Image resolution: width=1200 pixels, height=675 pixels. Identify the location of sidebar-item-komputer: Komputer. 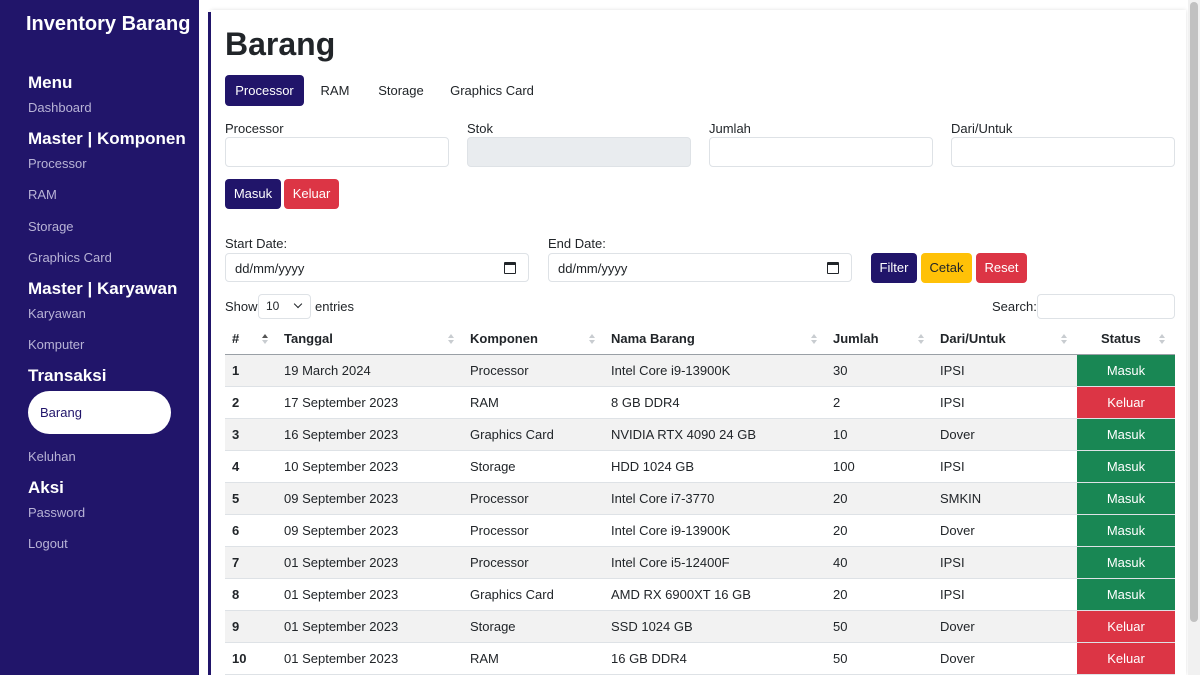
(56, 344).